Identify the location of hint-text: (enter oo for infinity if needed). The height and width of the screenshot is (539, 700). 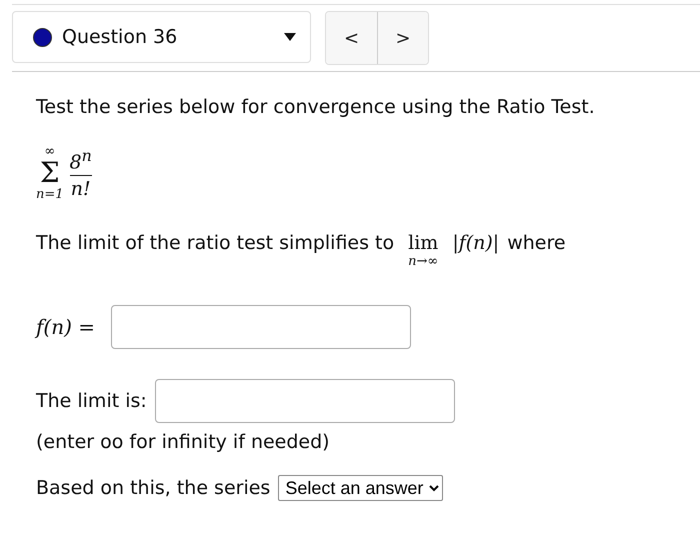
(183, 442).